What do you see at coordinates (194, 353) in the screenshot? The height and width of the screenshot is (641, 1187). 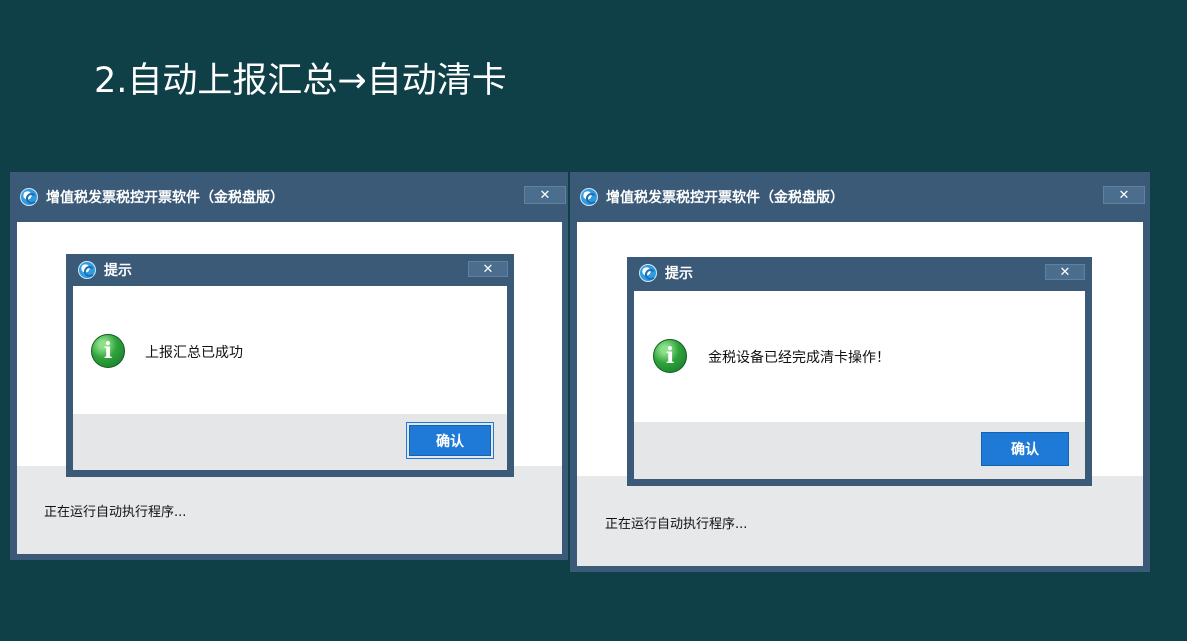 I see `dialog-message: 上报汇总已成功` at bounding box center [194, 353].